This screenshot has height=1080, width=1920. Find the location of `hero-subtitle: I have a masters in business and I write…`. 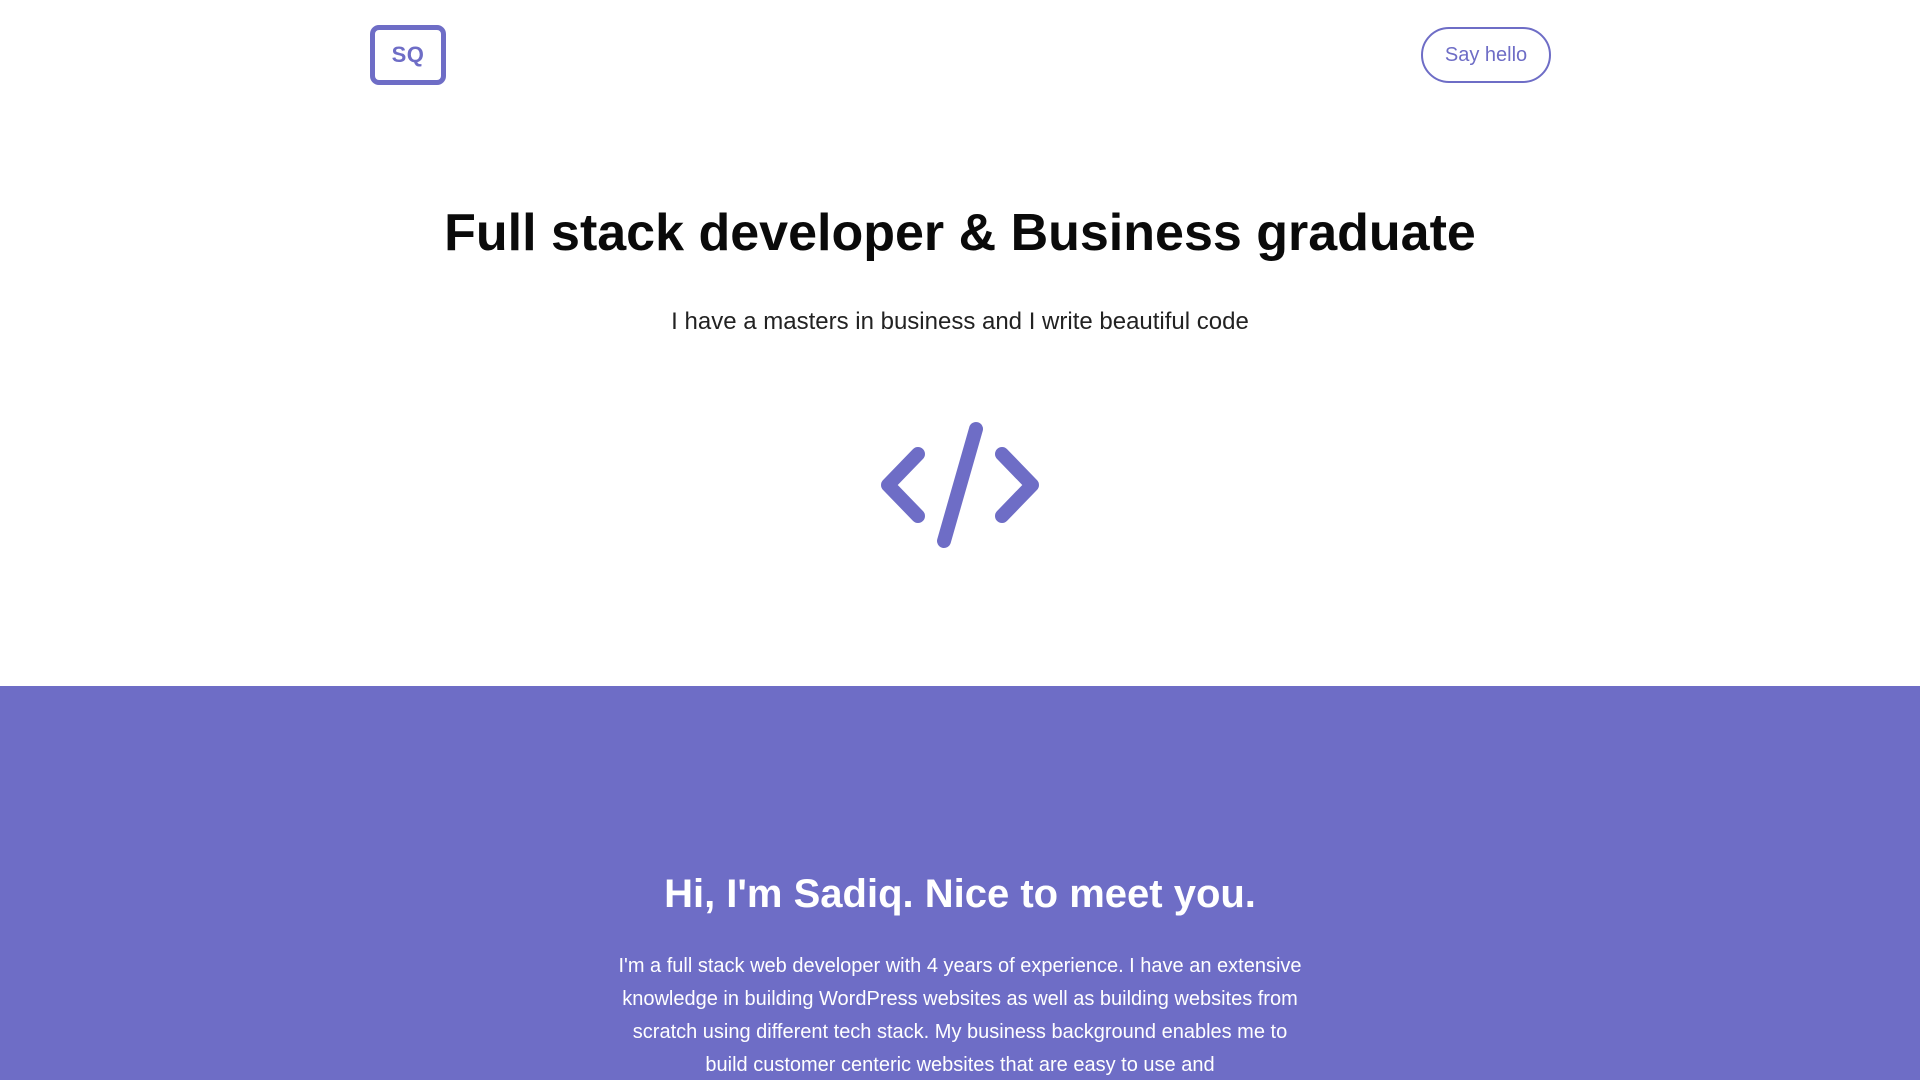

hero-subtitle: I have a masters in business and I write… is located at coordinates (960, 321).